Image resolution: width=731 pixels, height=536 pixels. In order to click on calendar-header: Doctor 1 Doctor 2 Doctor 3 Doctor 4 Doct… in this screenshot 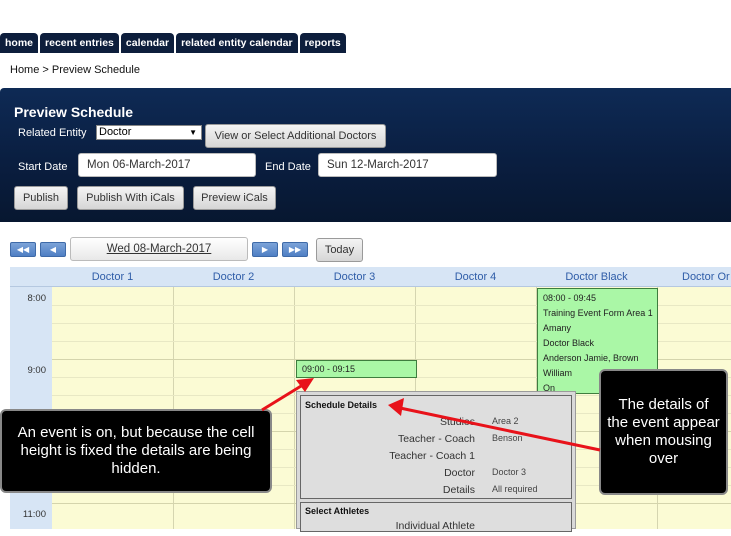, I will do `click(370, 277)`.